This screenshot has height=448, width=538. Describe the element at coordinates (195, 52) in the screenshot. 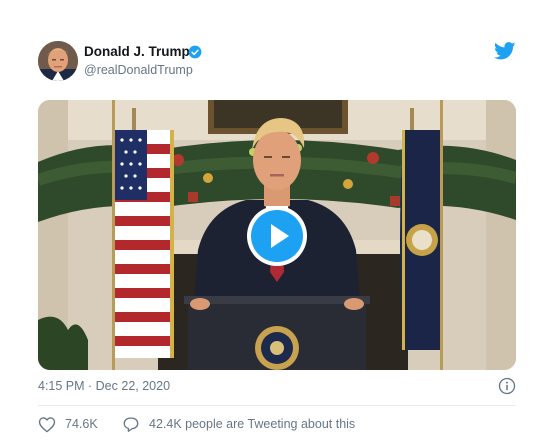

I see `verified-badge-icon` at that location.